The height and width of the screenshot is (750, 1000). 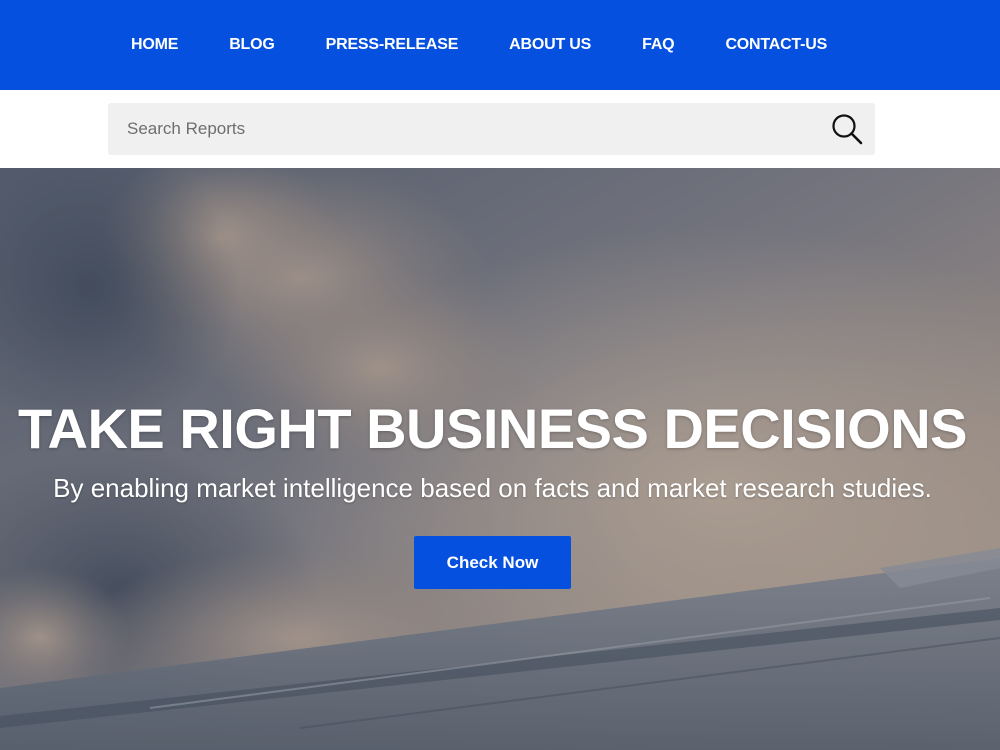 I want to click on search-icon, so click(x=847, y=129).